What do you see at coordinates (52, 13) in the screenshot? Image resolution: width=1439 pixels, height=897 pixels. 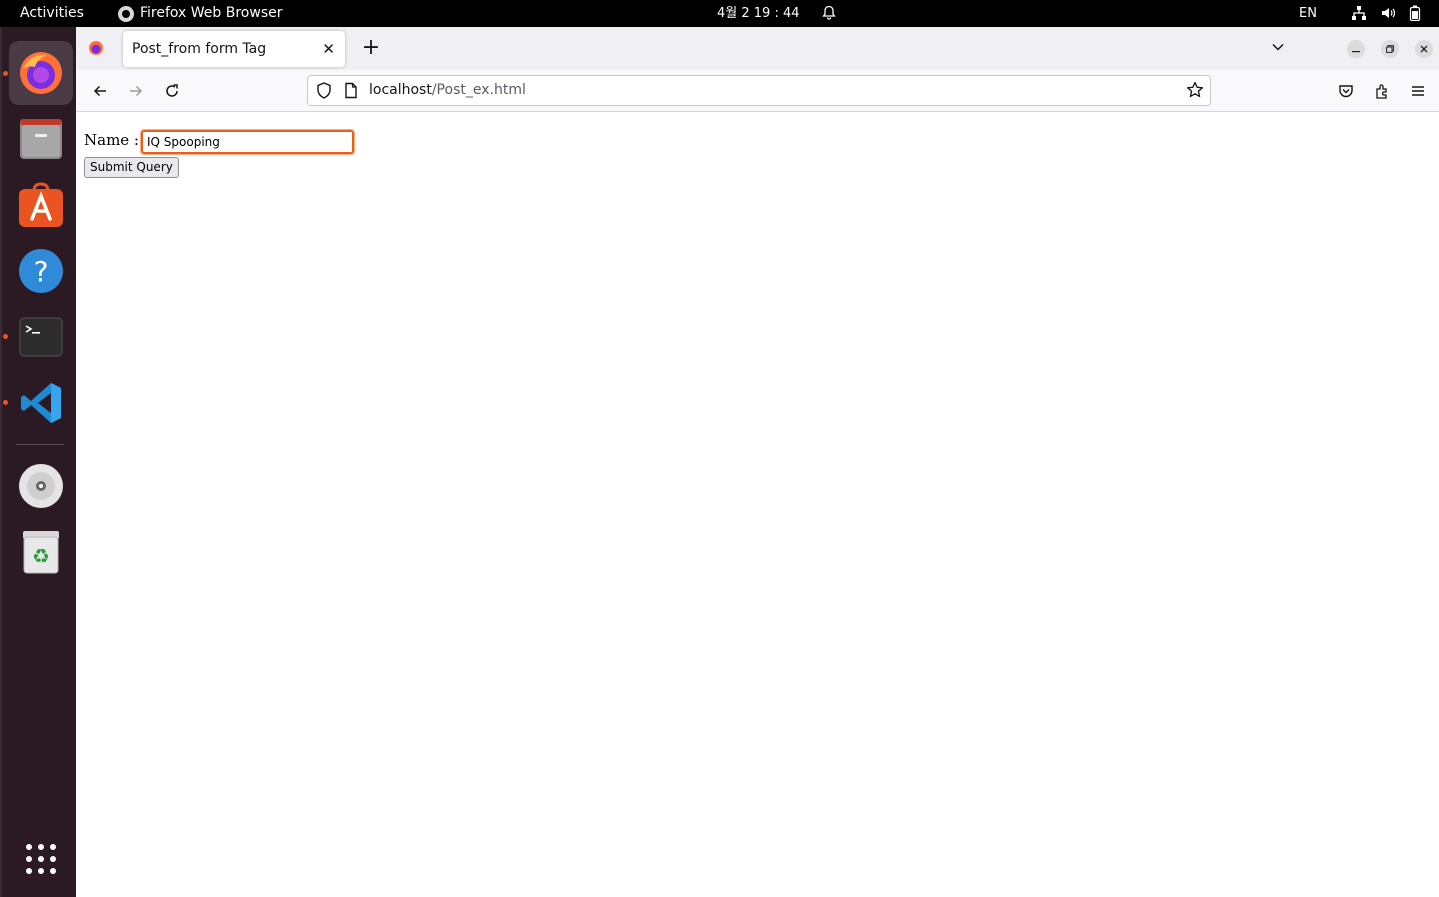 I see `activities-button: Activities` at bounding box center [52, 13].